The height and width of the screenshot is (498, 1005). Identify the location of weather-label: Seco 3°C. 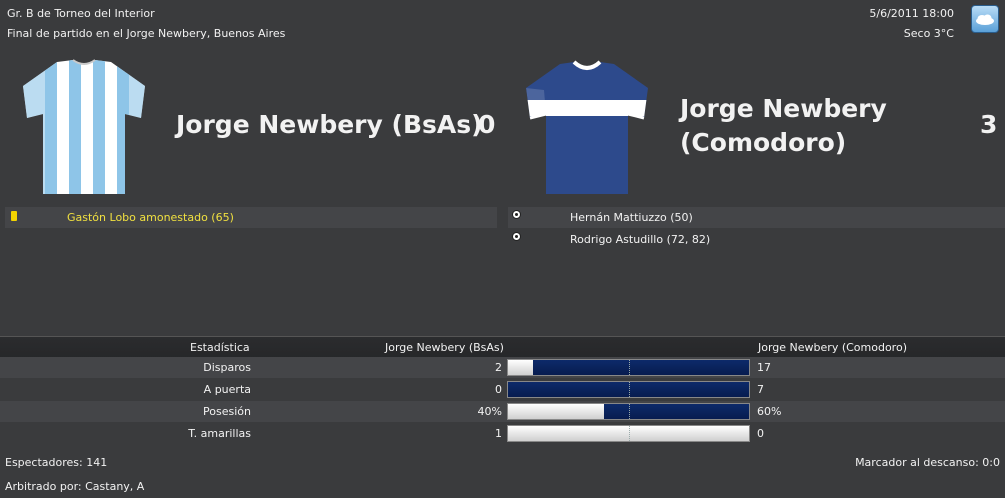
(928, 33).